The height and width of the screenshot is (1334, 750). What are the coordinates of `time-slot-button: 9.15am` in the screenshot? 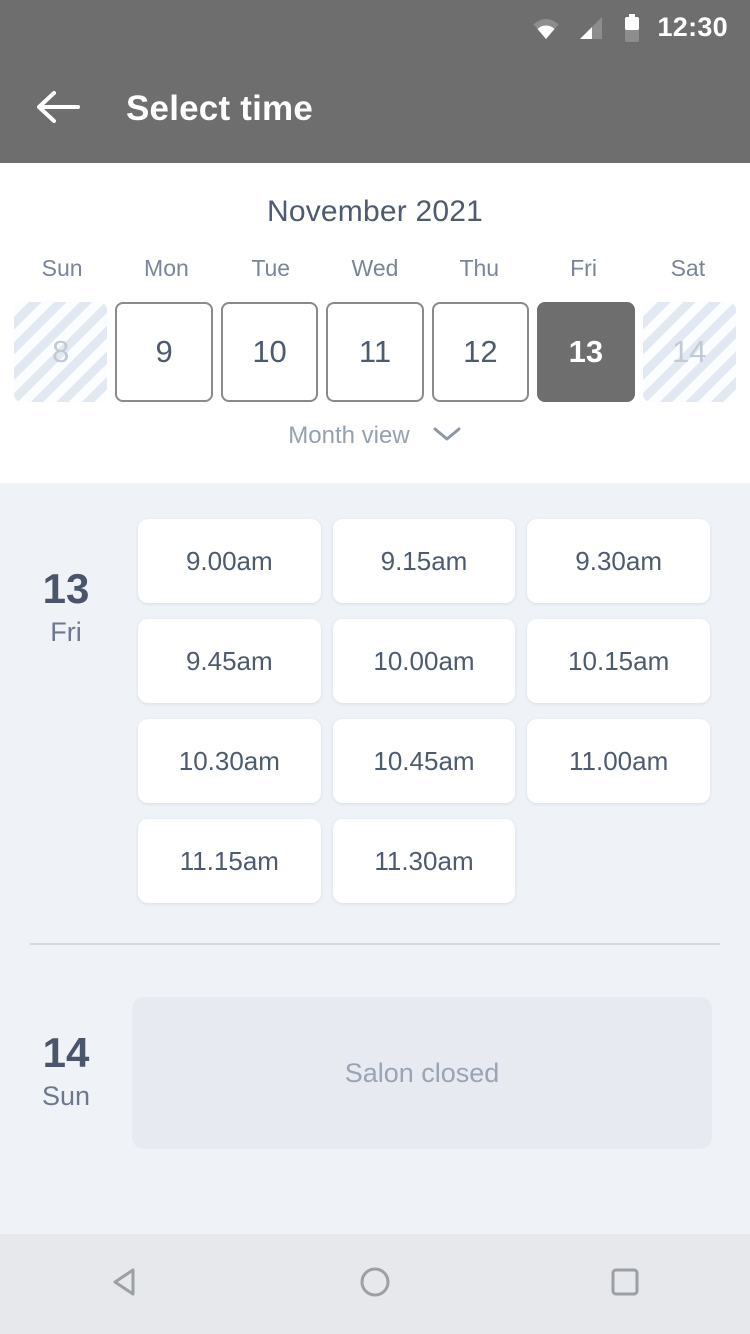 It's located at (424, 561).